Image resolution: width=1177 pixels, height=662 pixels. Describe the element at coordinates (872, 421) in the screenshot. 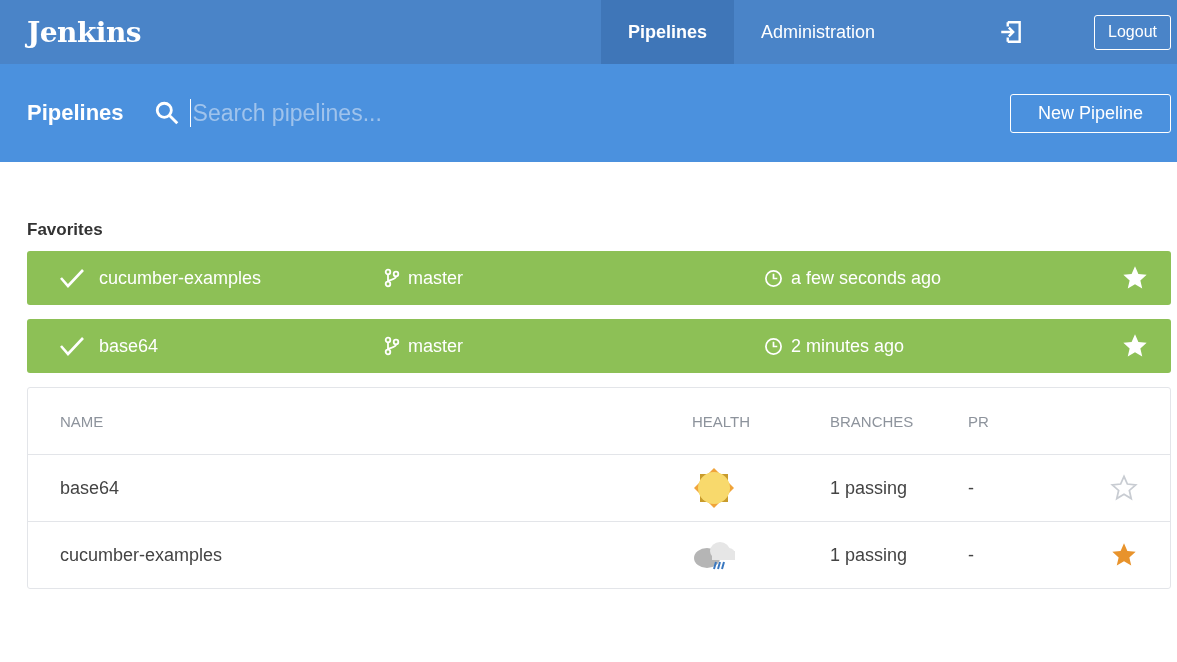

I see `column-header: BRANCHES` at that location.